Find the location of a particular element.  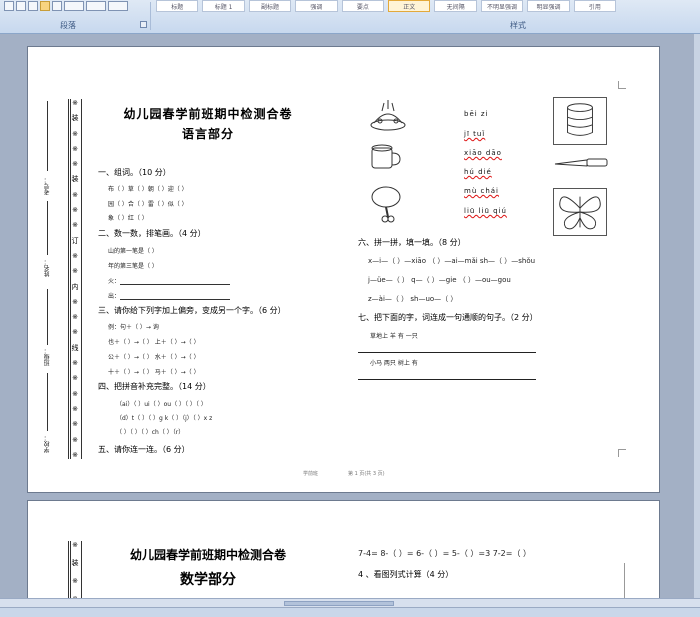

exam-number-line is located at coordinates (47, 136).